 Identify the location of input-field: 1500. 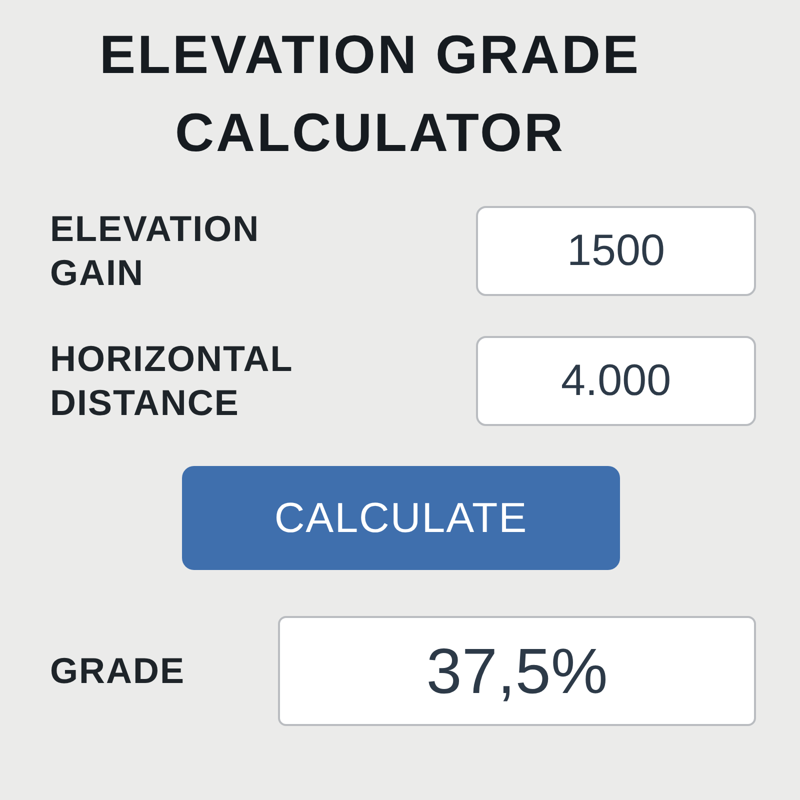
(616, 251).